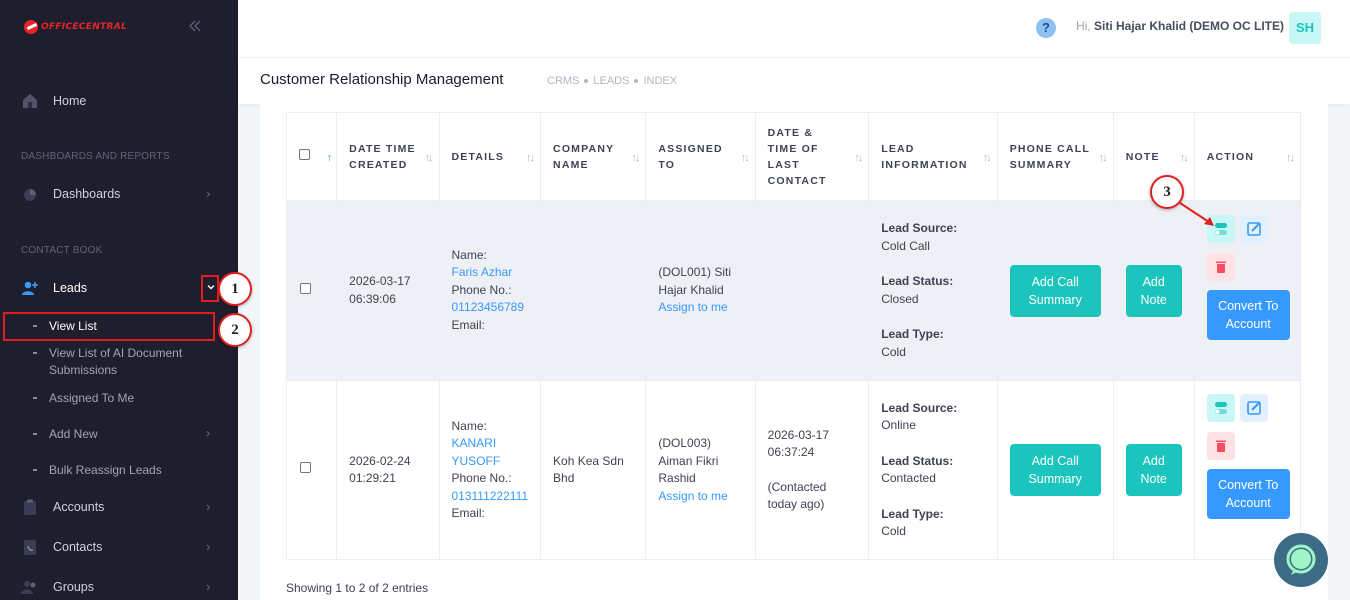 Image resolution: width=1350 pixels, height=600 pixels. I want to click on lead-type-label: Lead Type:, so click(912, 513).